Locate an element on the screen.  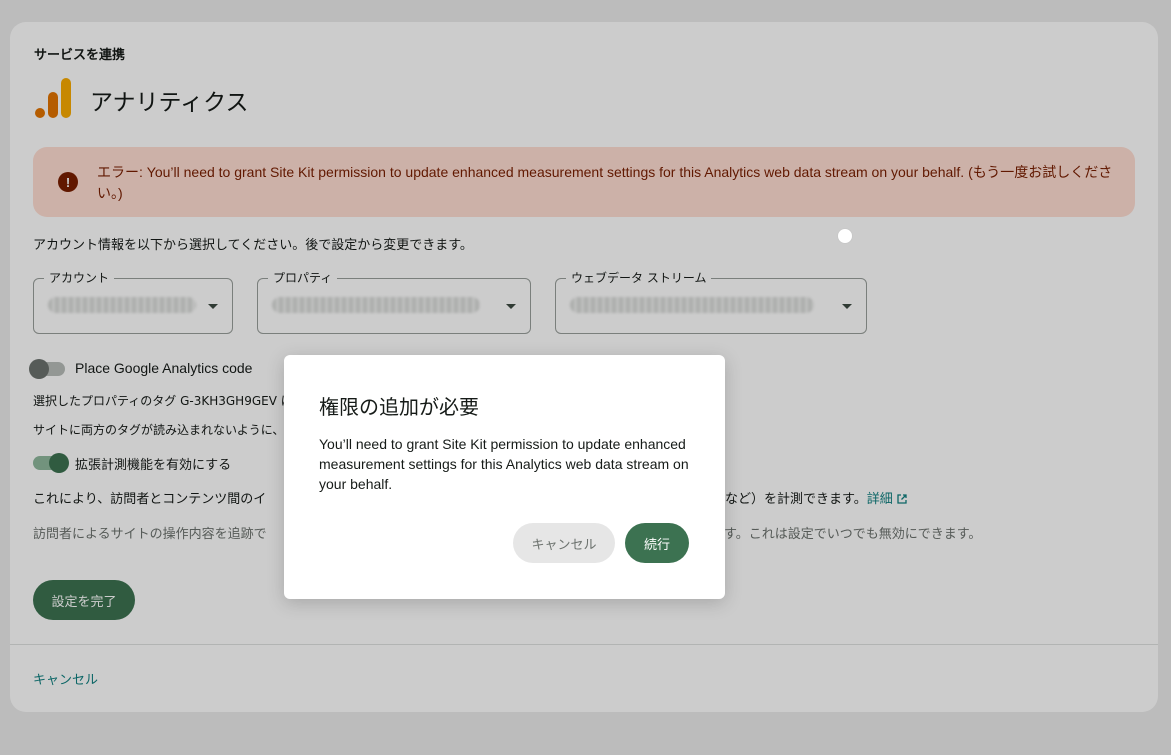
dialog-title: 権限の追加が必要 is located at coordinates (399, 407).